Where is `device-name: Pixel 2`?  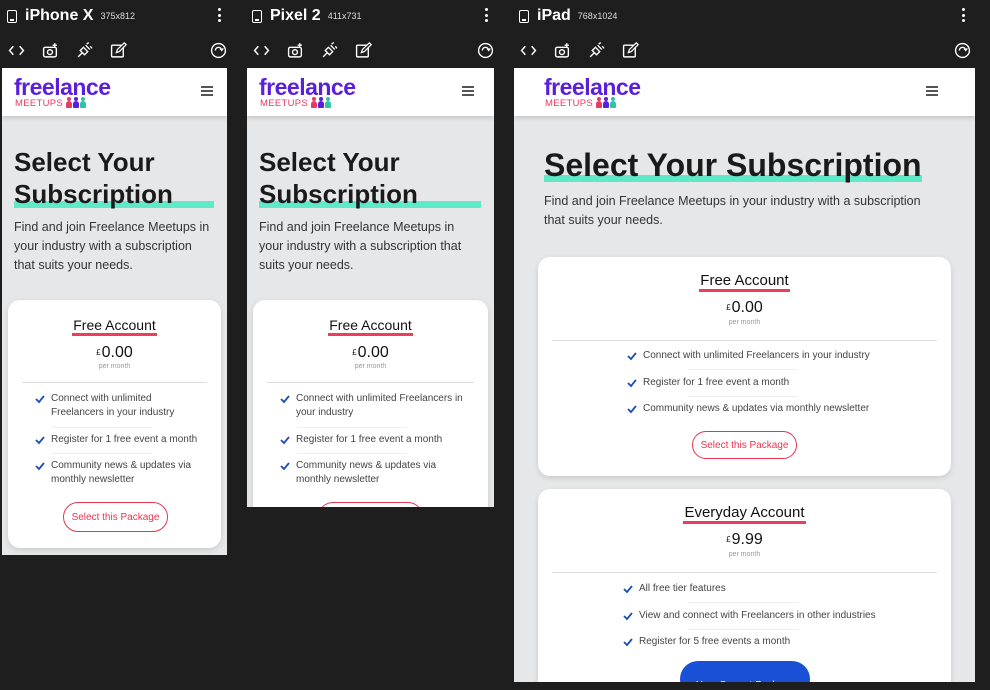 device-name: Pixel 2 is located at coordinates (295, 15).